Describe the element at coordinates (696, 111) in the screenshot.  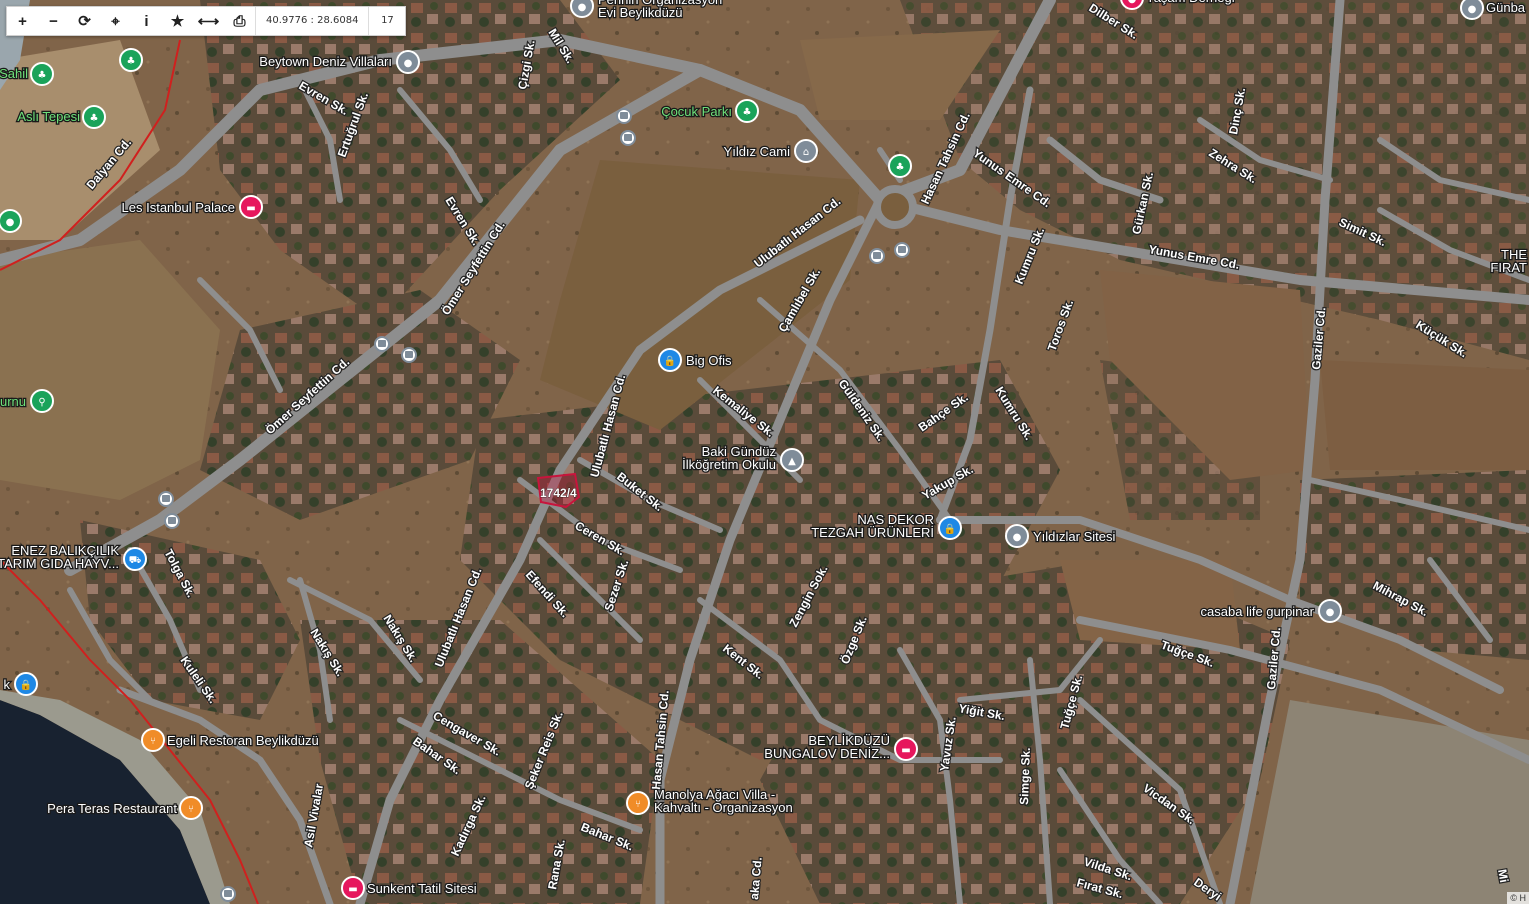
I see `poi-label: Çocuk Parkı` at that location.